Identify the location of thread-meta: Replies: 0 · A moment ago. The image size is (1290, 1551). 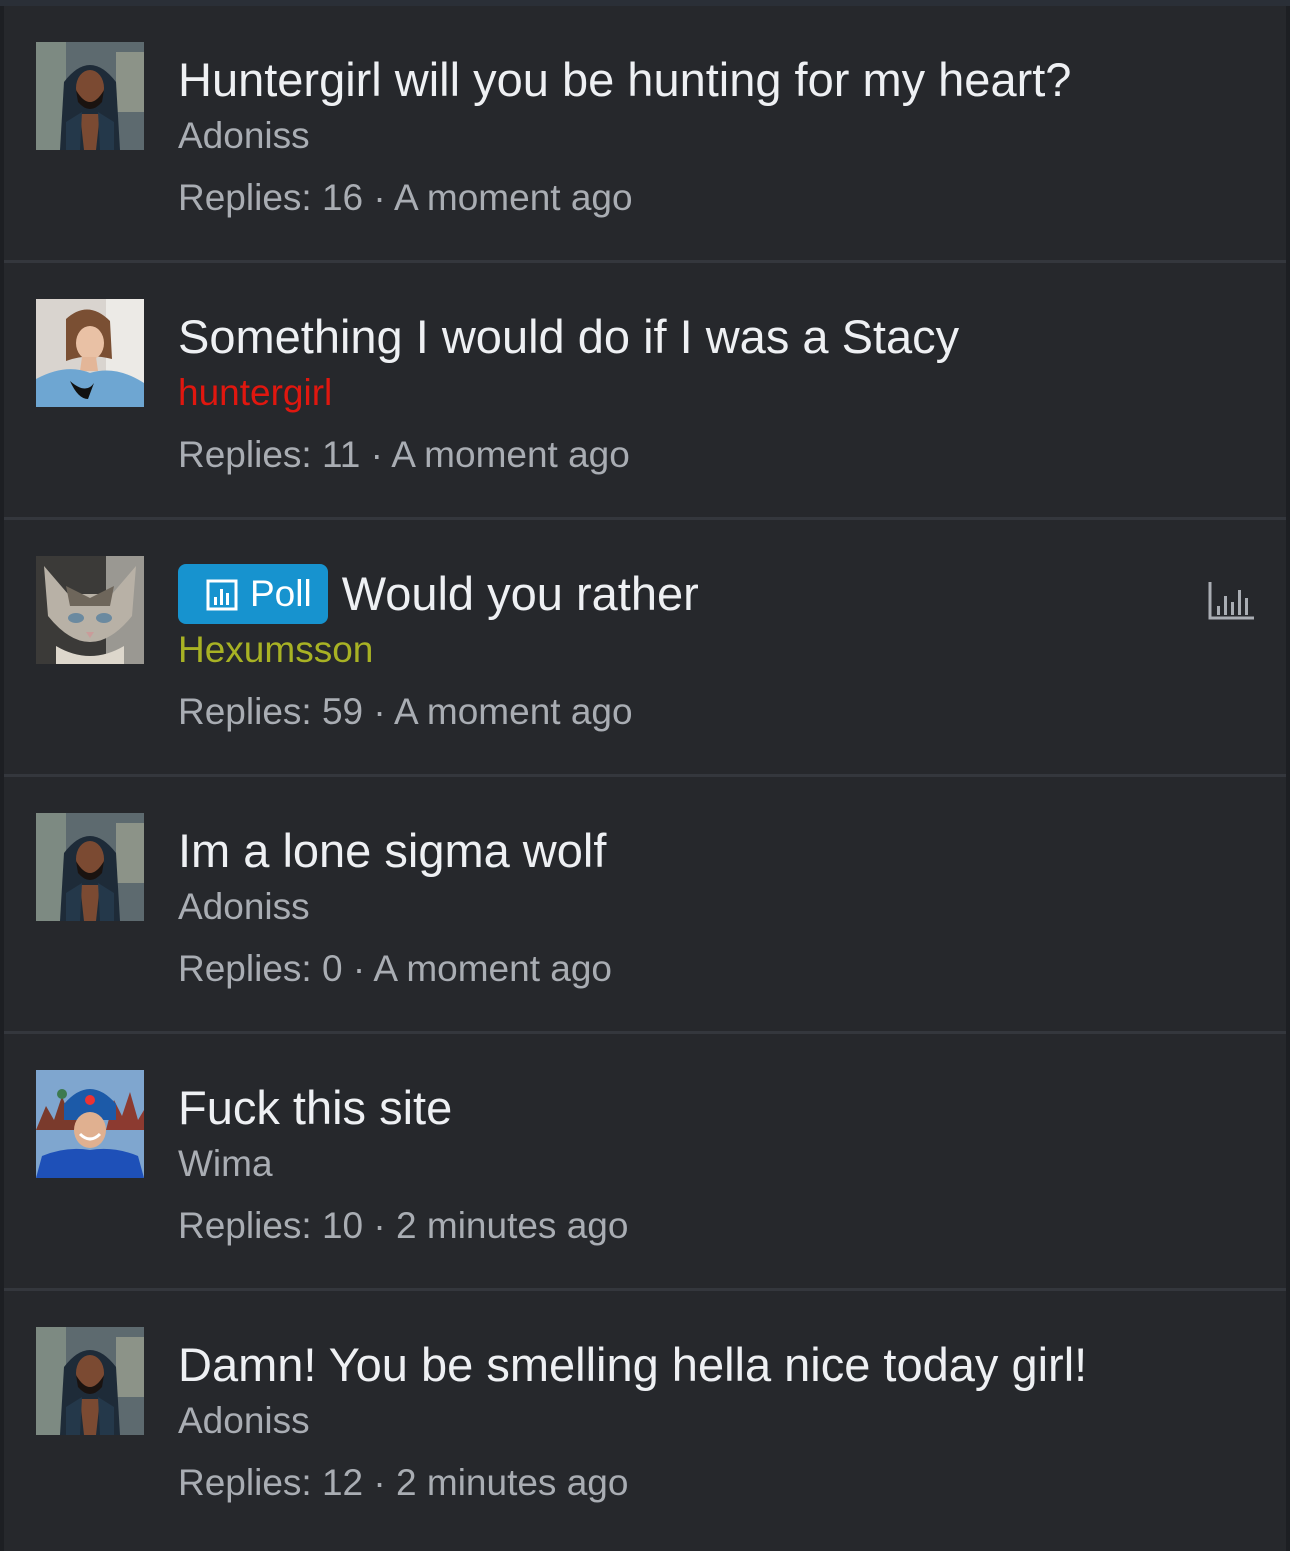
(717, 969).